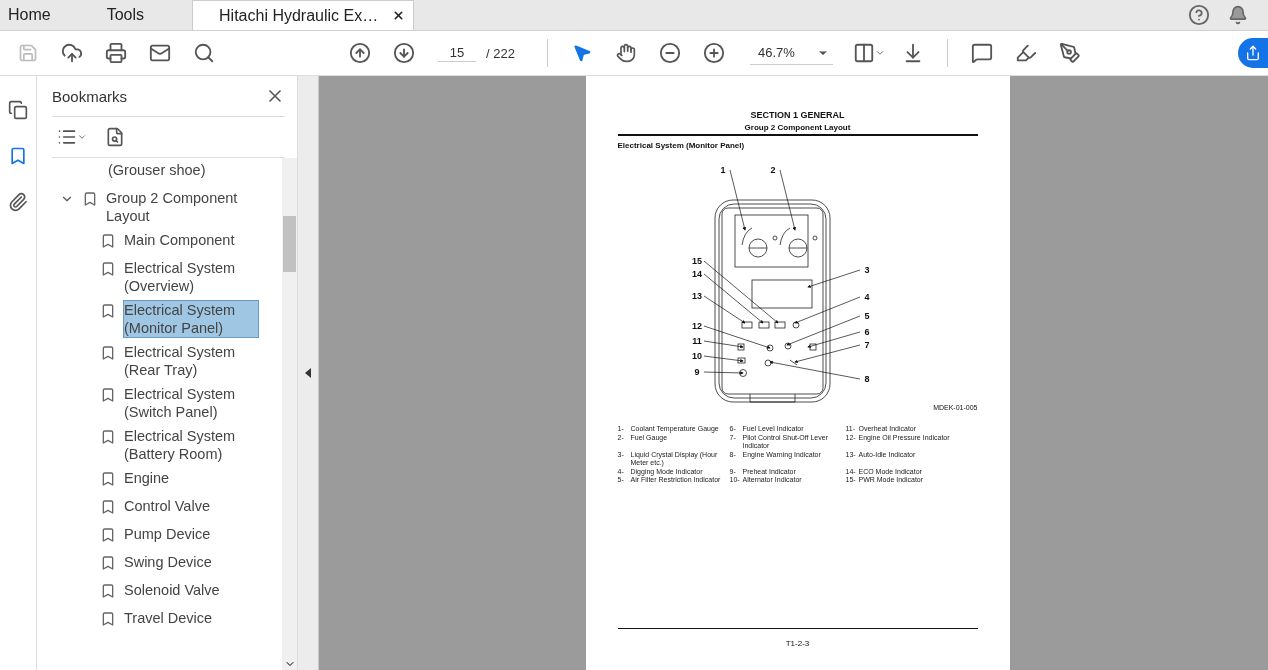  Describe the element at coordinates (191, 277) in the screenshot. I see `bookmark-item: Electrical System (Overview)` at that location.